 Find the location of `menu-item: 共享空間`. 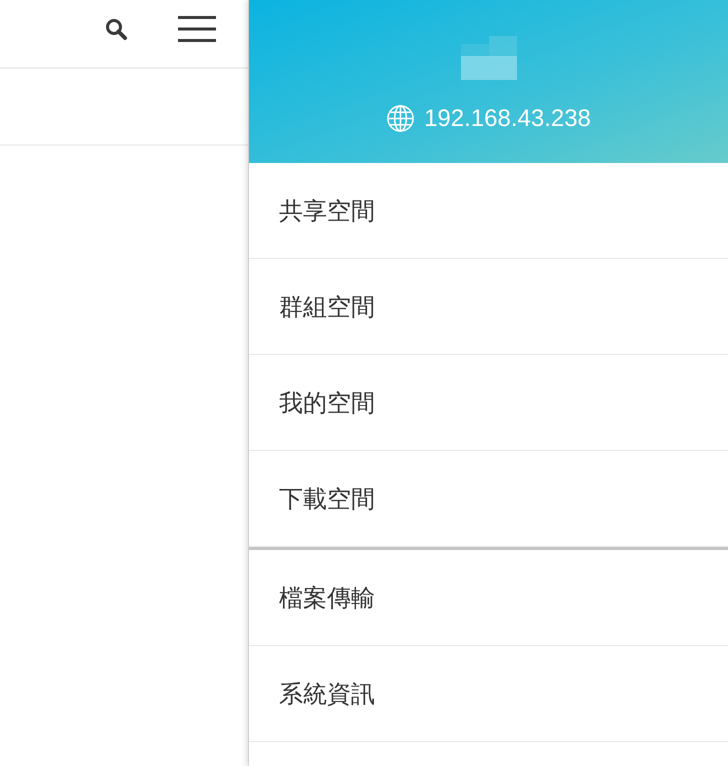

menu-item: 共享空間 is located at coordinates (327, 210).